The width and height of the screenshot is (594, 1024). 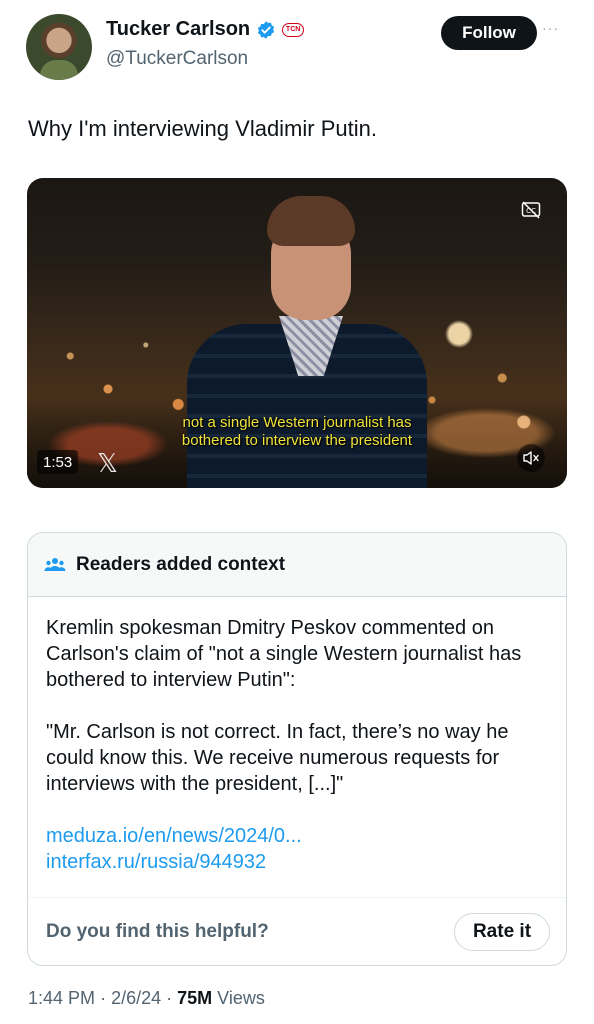 What do you see at coordinates (177, 59) in the screenshot?
I see `author-handle: @TuckerCarlson` at bounding box center [177, 59].